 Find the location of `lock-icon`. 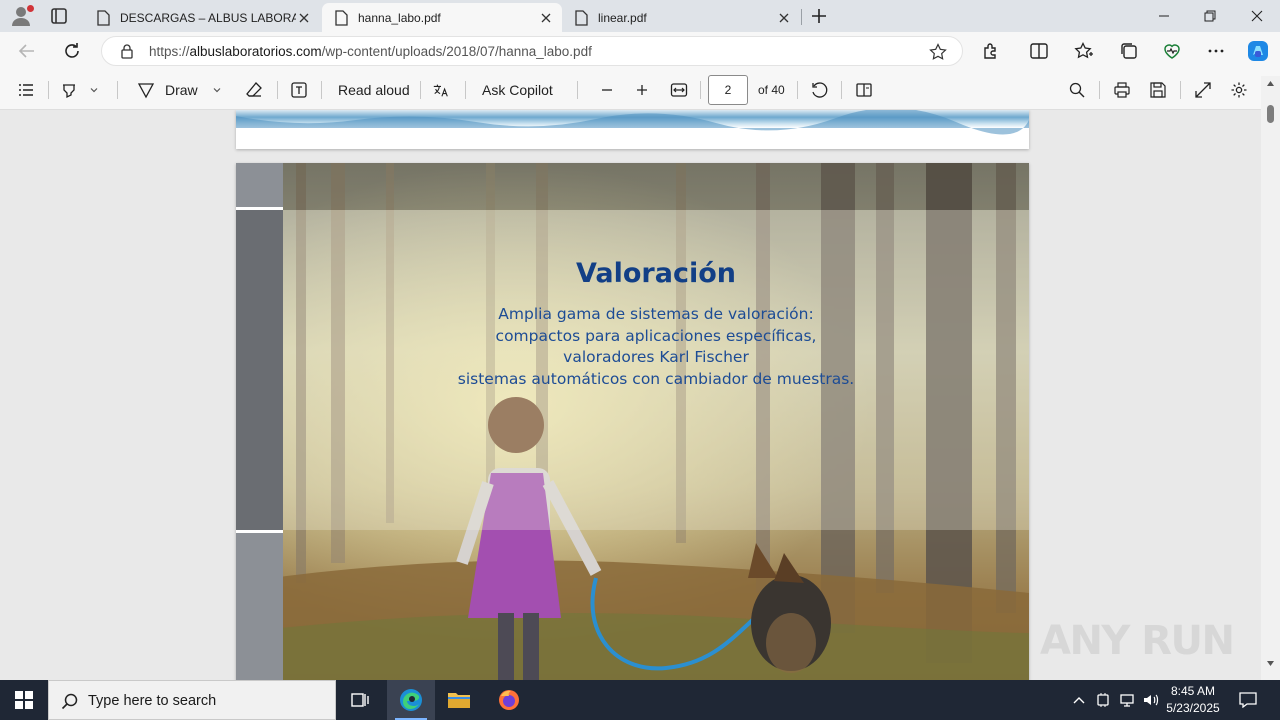

lock-icon is located at coordinates (127, 51).